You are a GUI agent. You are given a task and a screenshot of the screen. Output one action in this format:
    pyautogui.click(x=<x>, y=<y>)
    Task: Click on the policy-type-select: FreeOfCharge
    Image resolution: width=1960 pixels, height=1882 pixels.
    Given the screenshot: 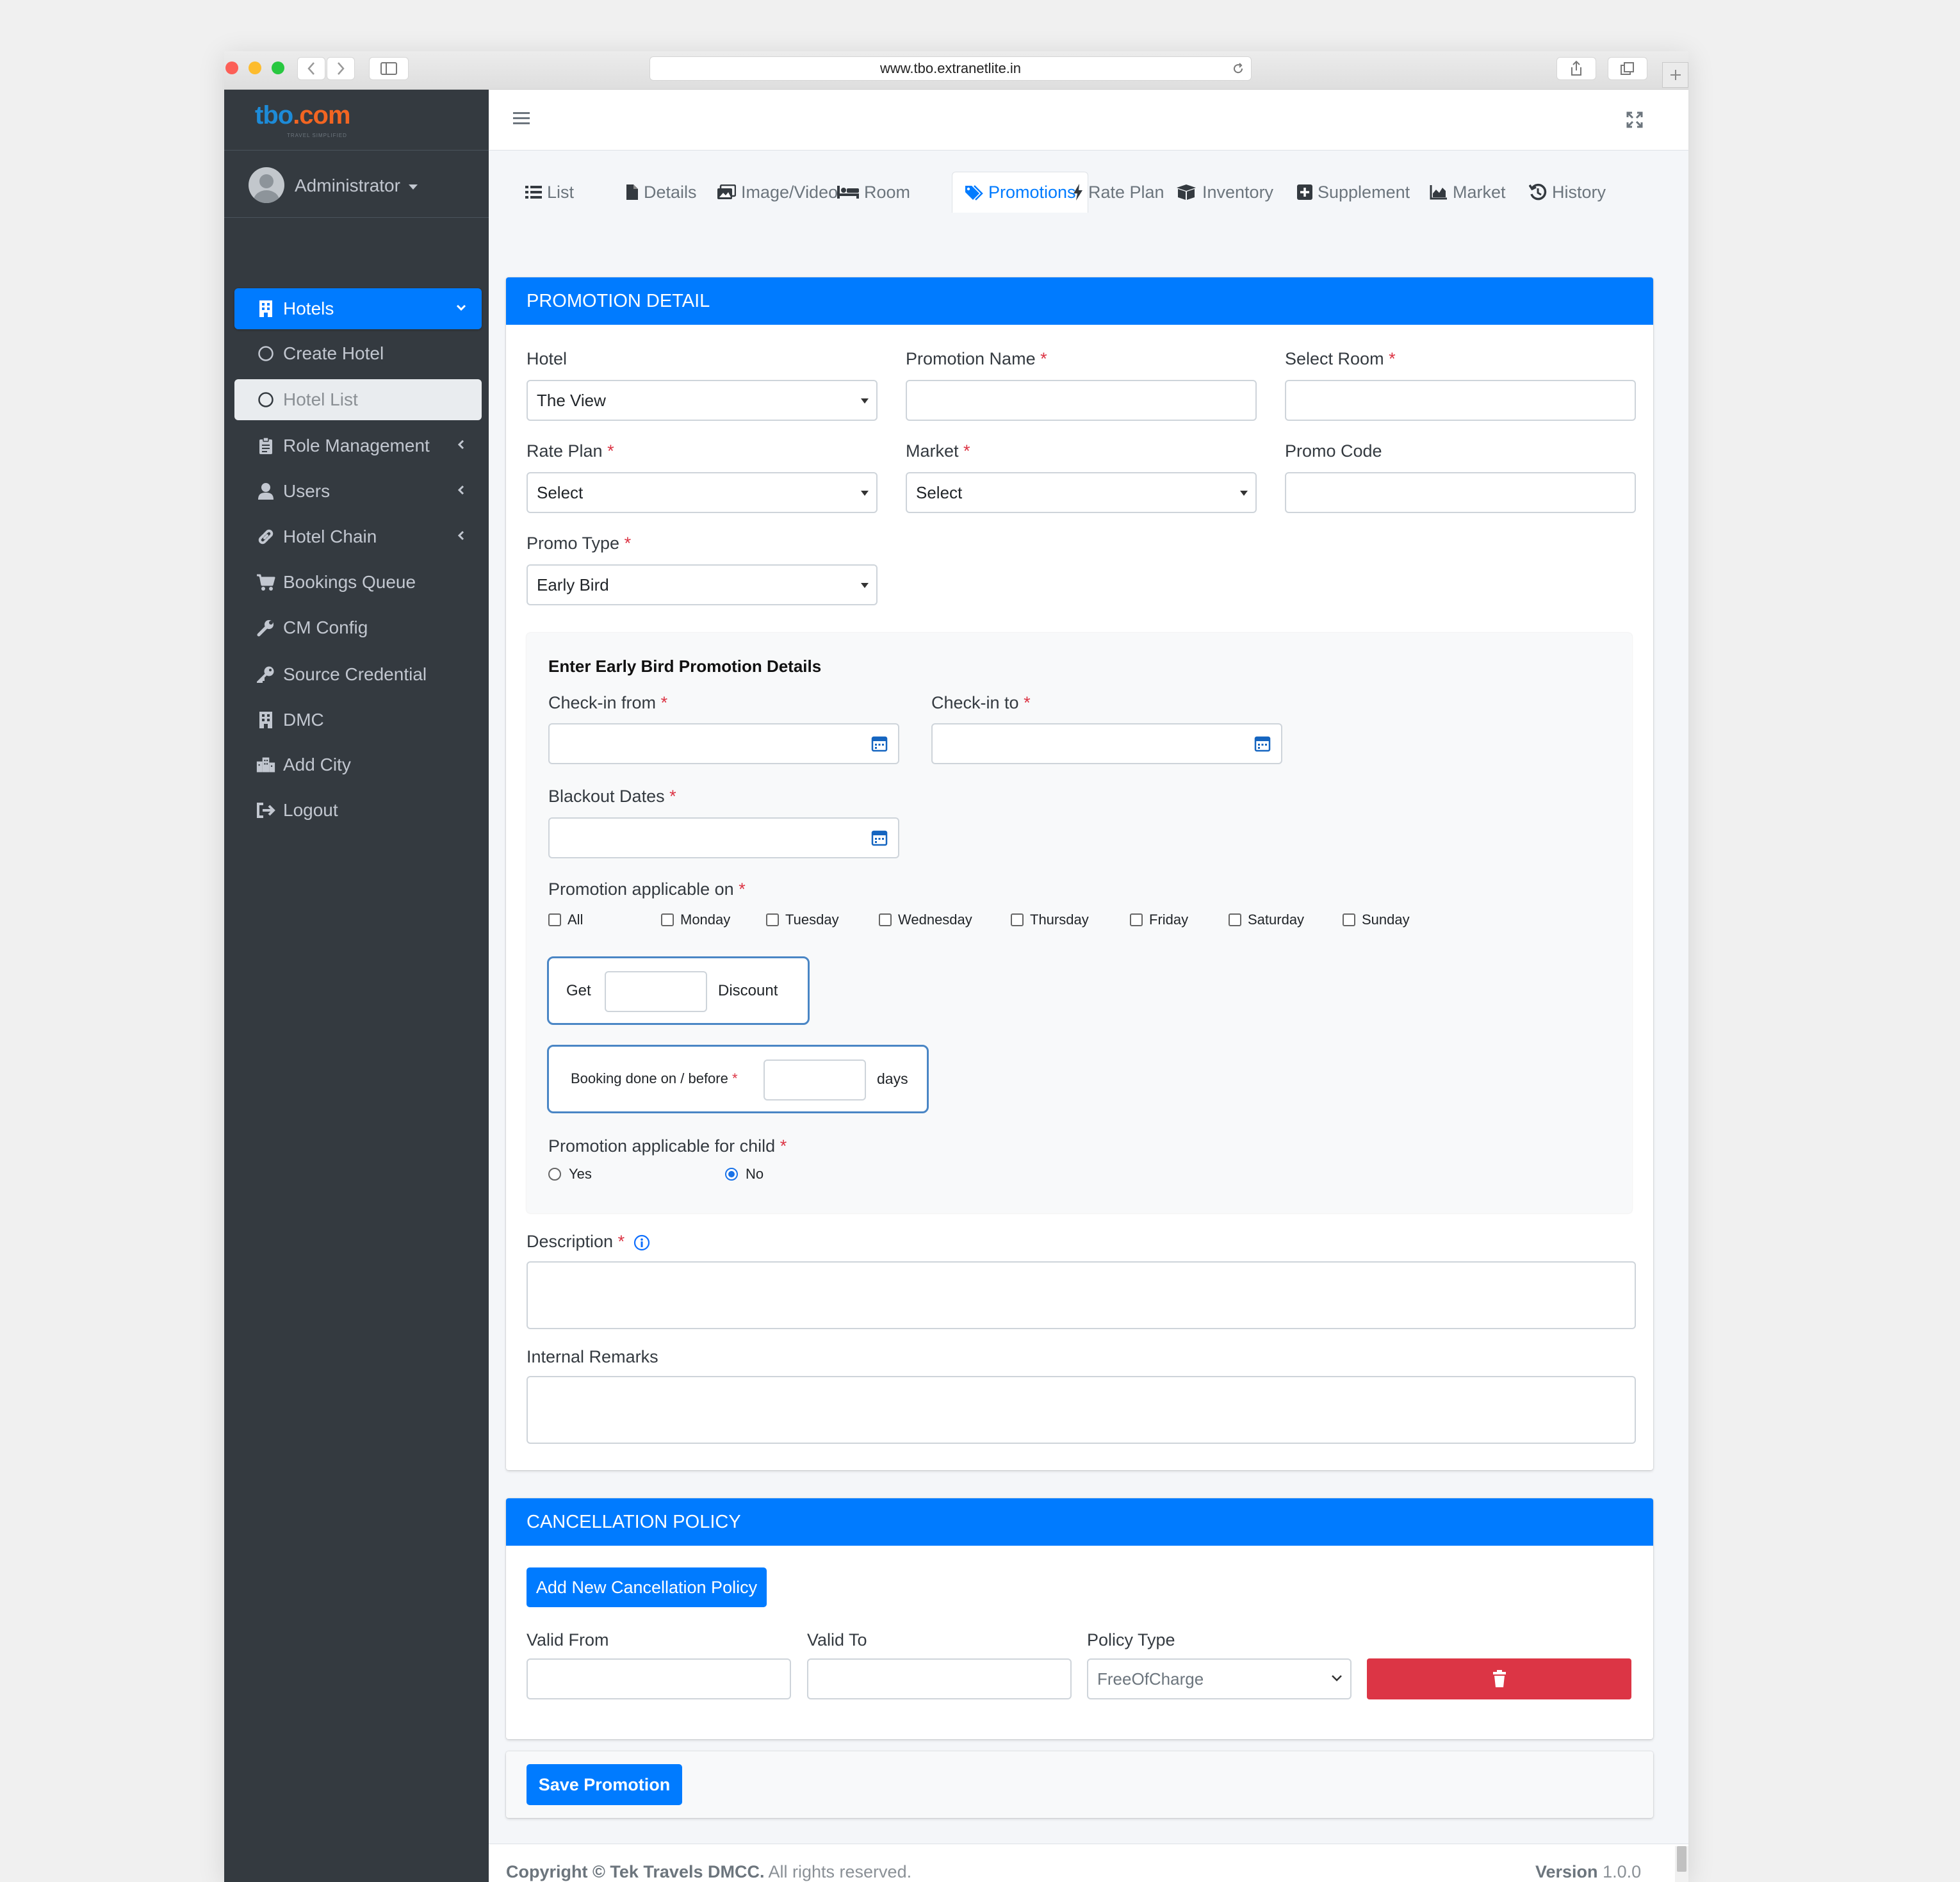 What is the action you would take?
    pyautogui.click(x=1219, y=1678)
    